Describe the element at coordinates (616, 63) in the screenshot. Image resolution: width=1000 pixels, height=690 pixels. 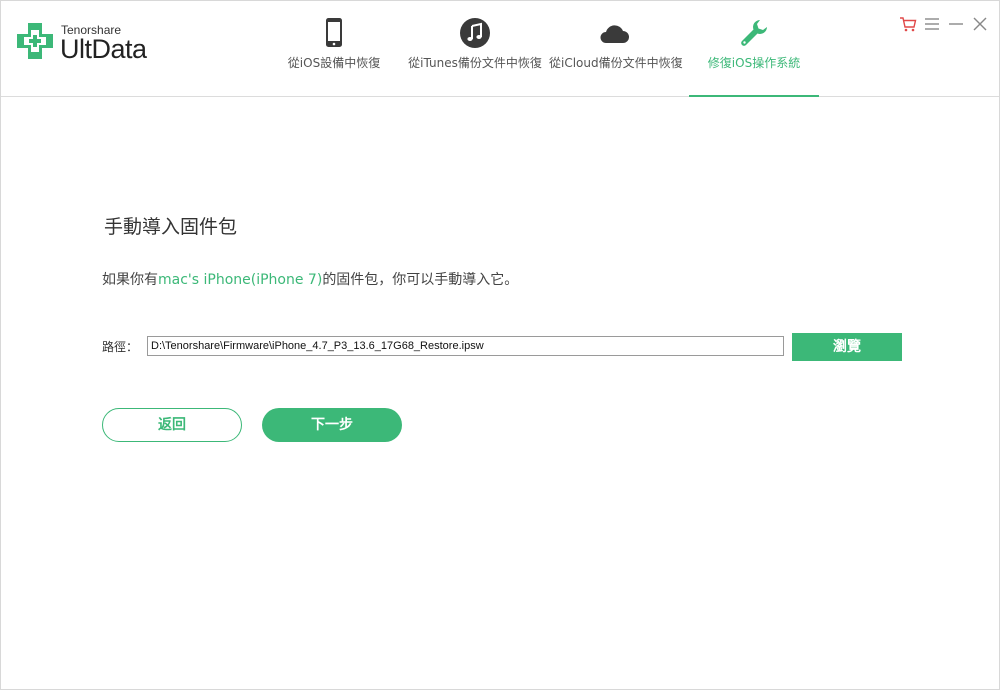
I see `tab-label: 從iCloud備份文件中恢復` at that location.